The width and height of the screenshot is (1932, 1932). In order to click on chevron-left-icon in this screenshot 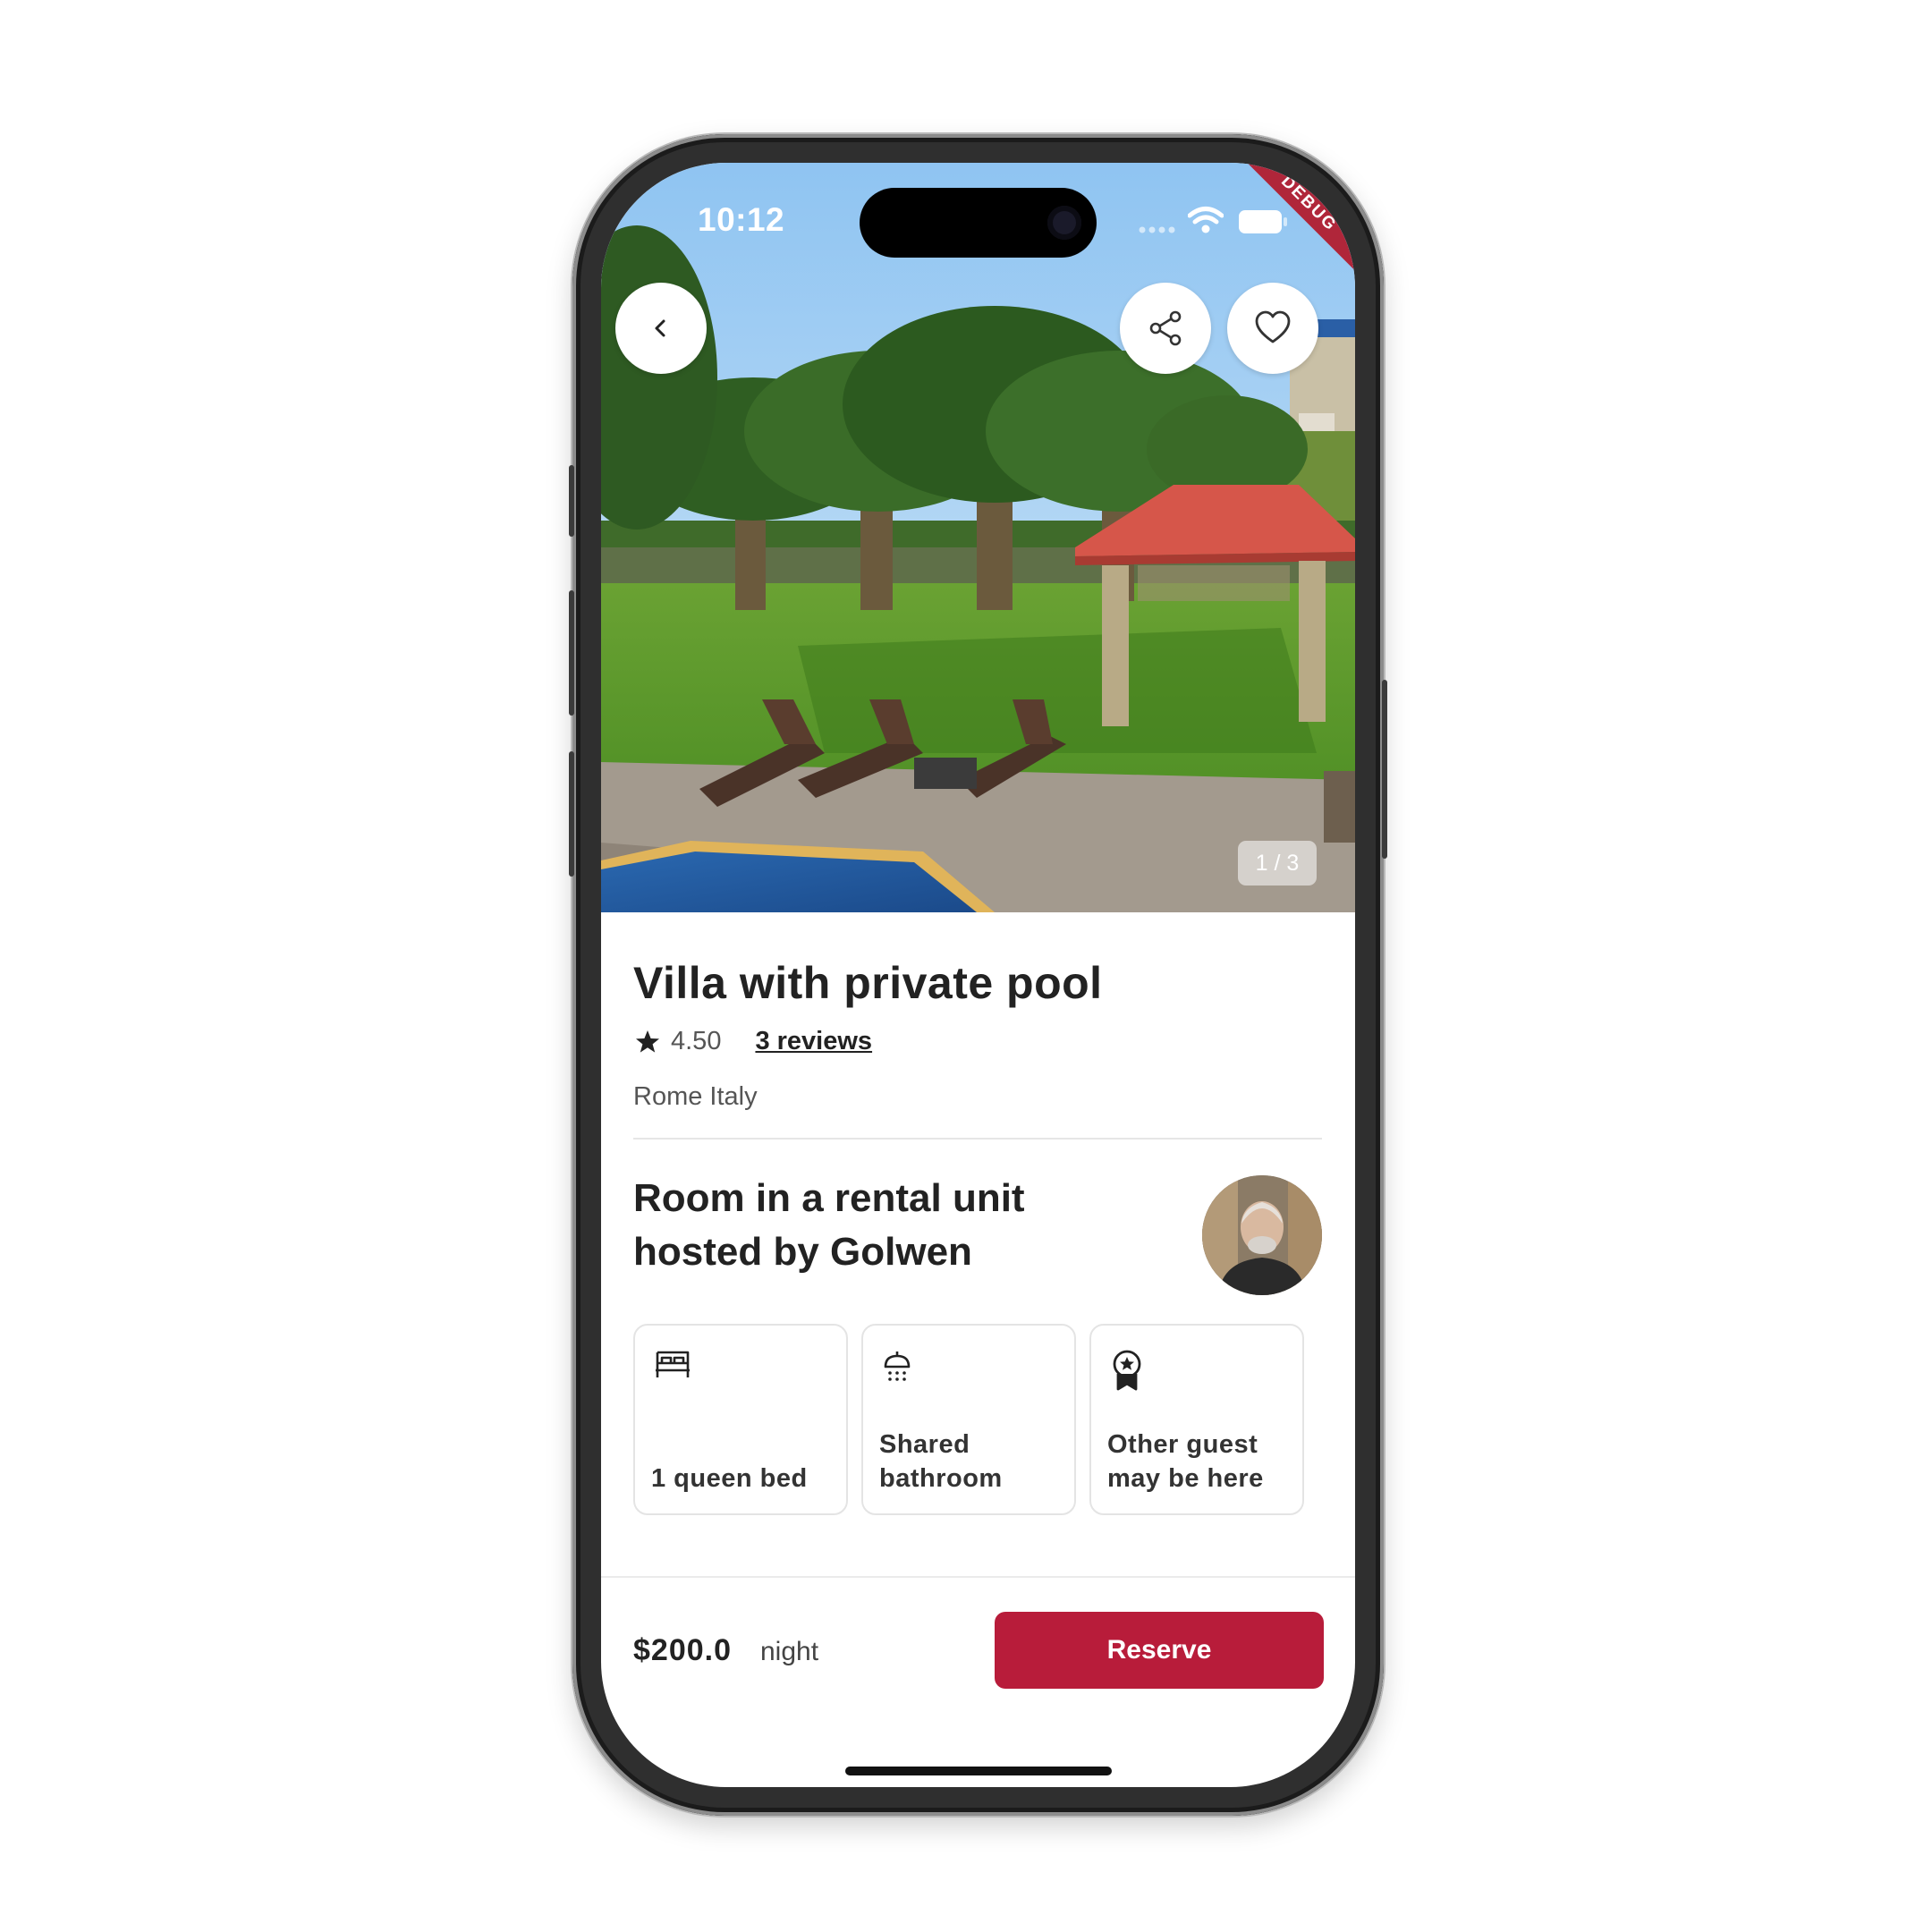, I will do `click(660, 328)`.